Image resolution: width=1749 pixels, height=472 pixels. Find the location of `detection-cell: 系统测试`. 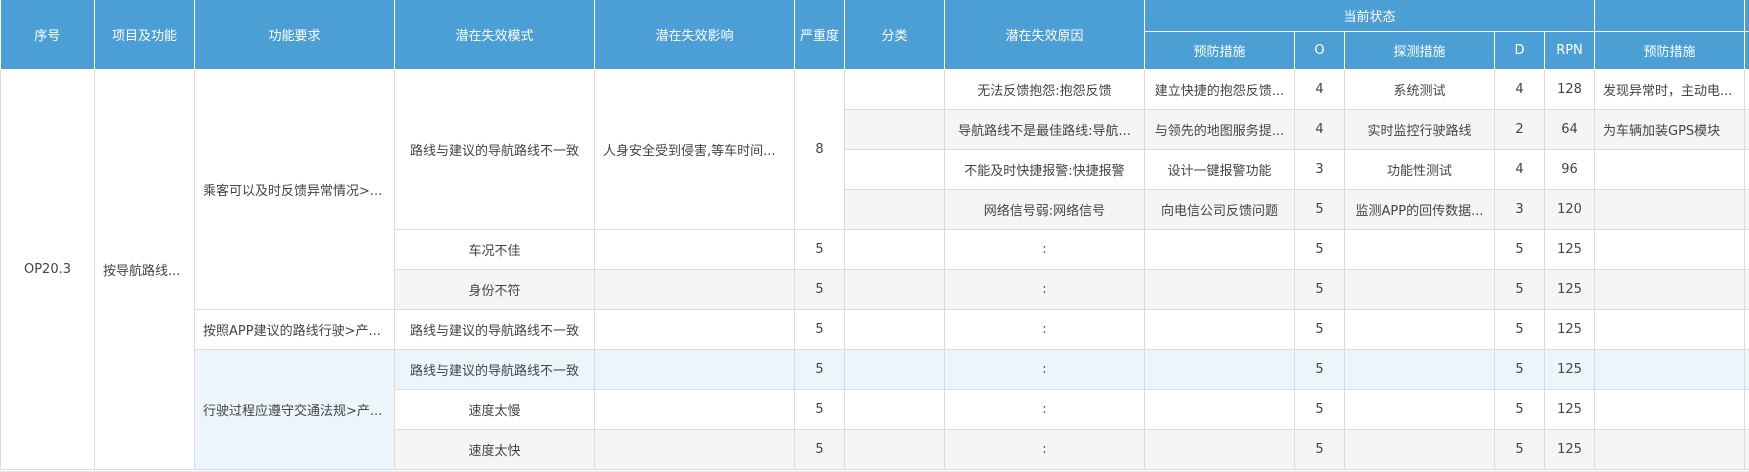

detection-cell: 系统测试 is located at coordinates (1419, 89).